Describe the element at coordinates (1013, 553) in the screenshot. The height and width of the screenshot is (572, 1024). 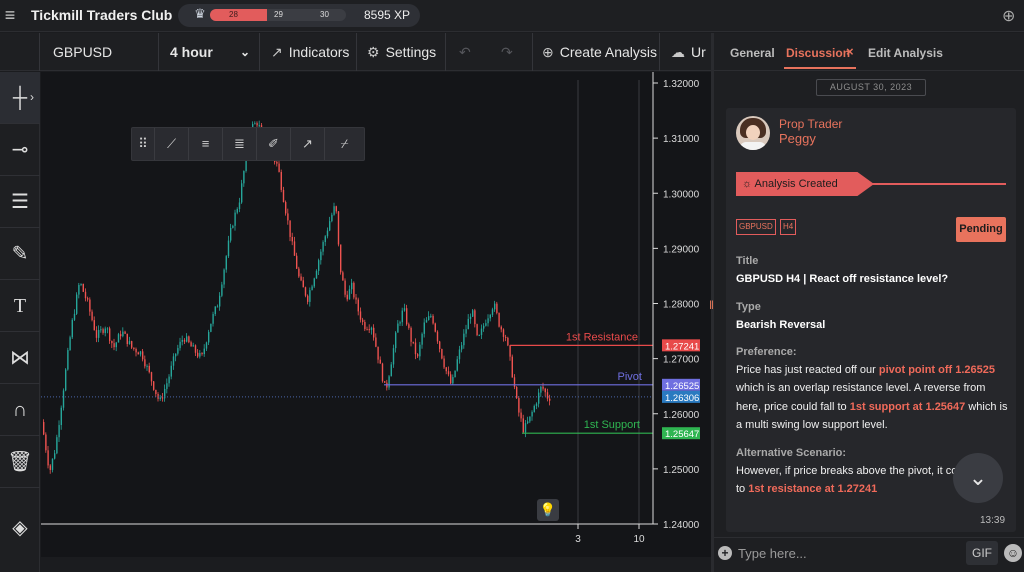
I see `emoji-icon: ☺` at that location.